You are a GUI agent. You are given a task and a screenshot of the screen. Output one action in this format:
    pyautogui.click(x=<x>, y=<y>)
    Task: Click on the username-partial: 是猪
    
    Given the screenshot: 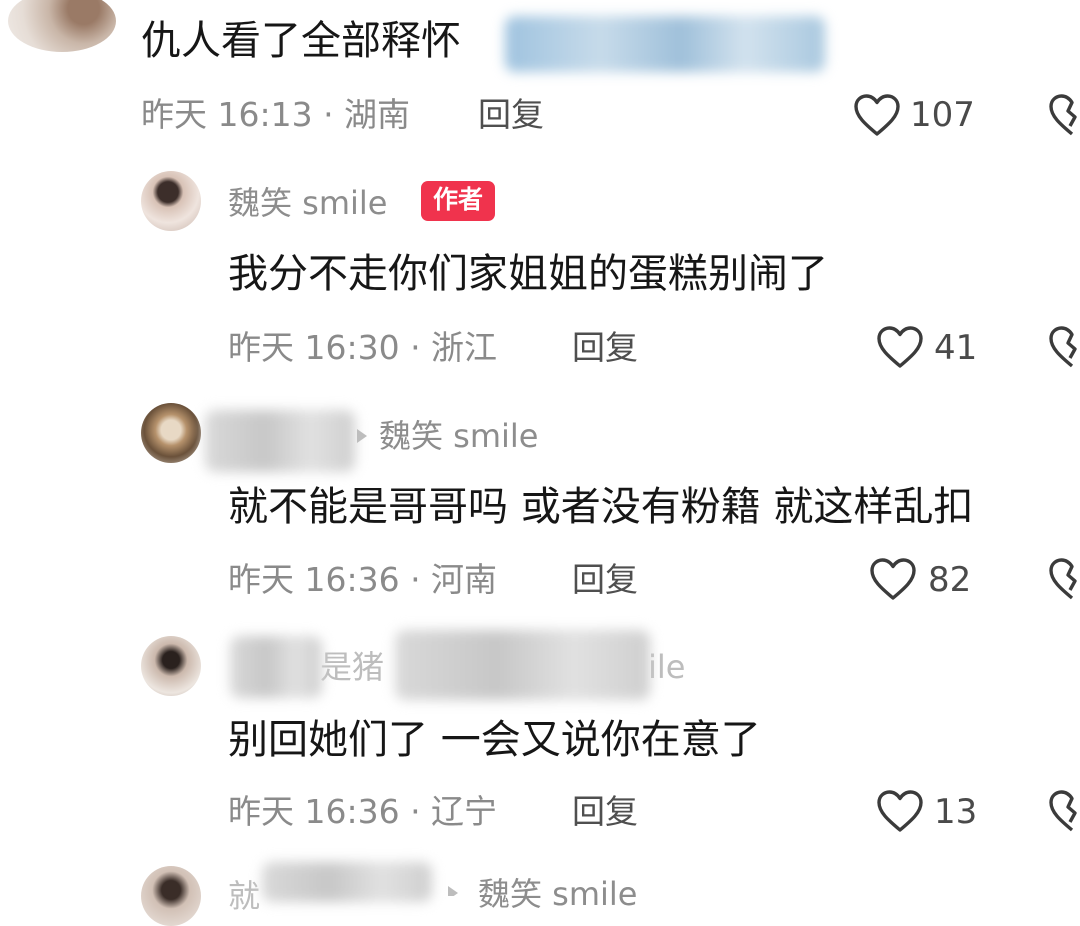 What is the action you would take?
    pyautogui.click(x=352, y=667)
    